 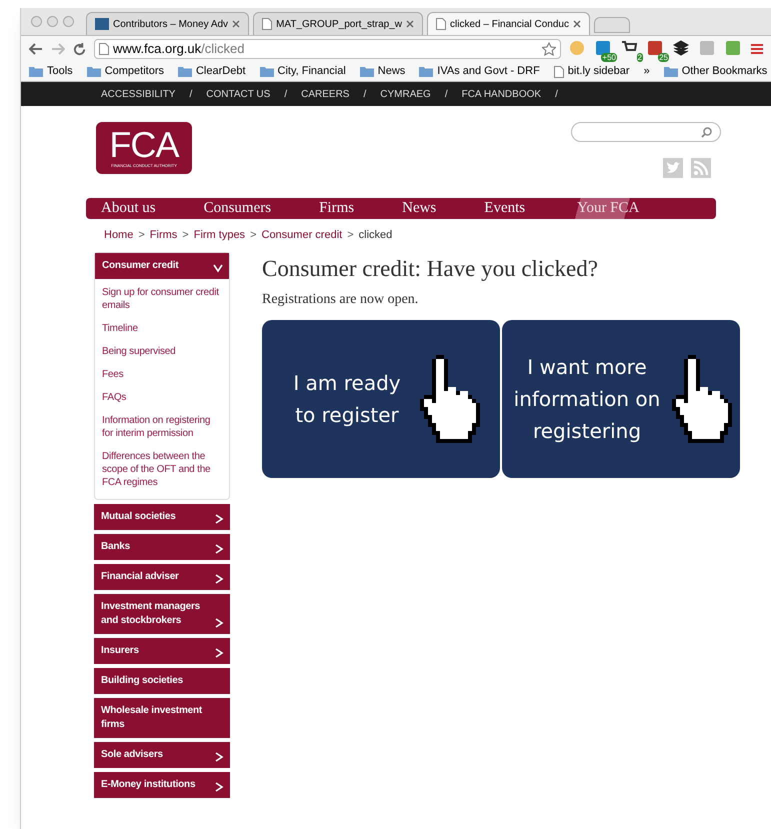 I want to click on top-link: CONTACT US, so click(x=238, y=94).